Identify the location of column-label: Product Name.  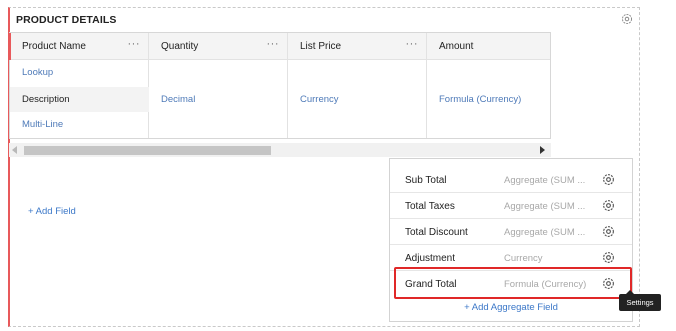
(54, 46).